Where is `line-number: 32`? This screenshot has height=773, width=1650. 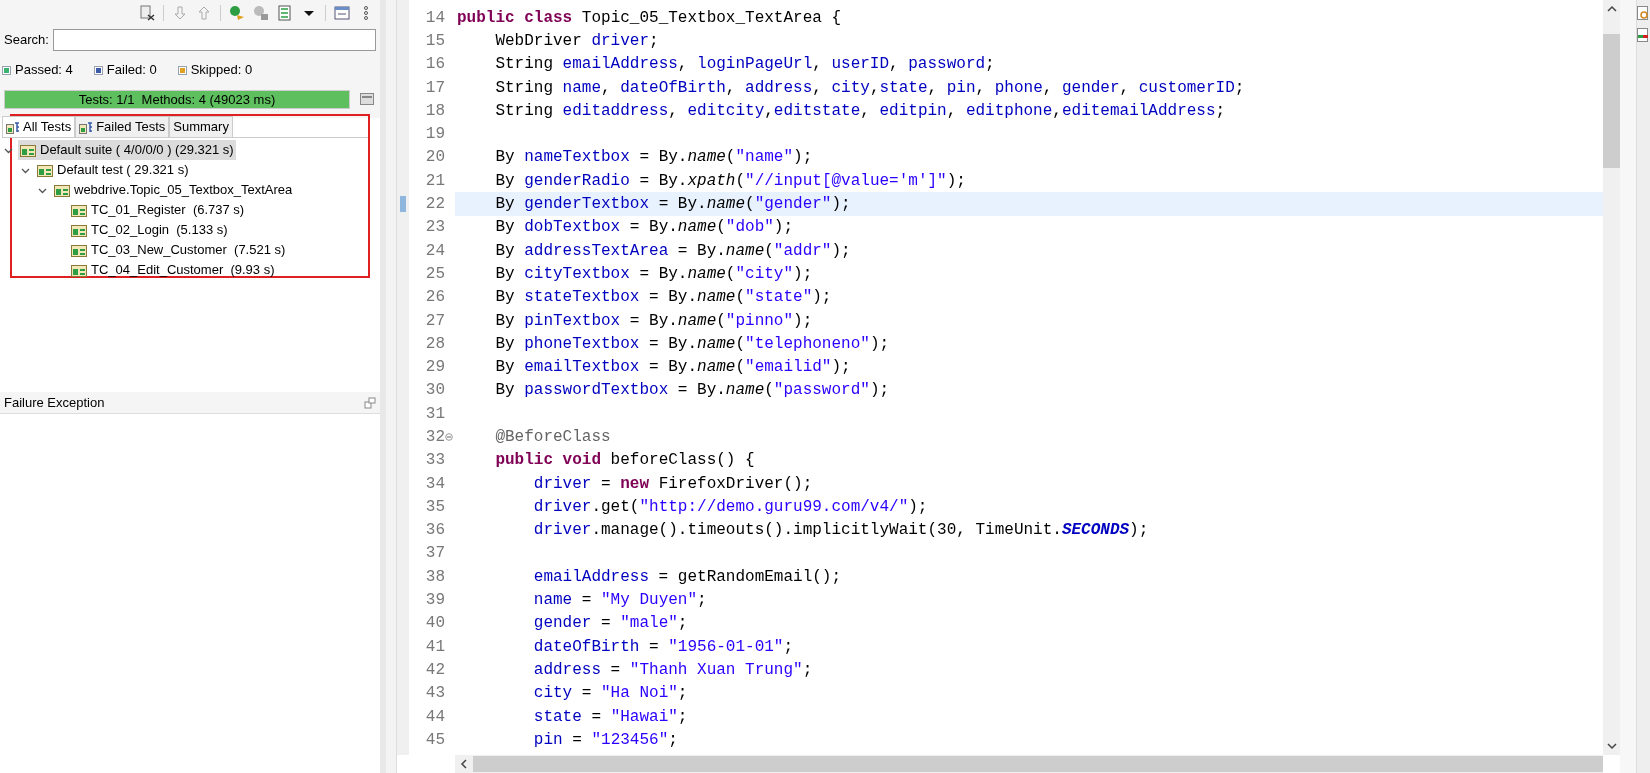 line-number: 32 is located at coordinates (435, 437).